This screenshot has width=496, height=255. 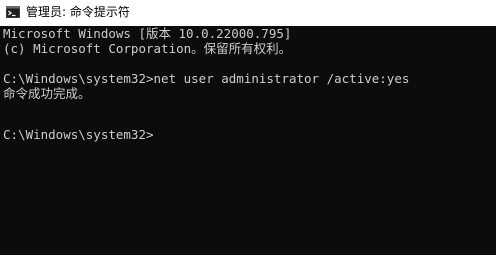 I want to click on console-prompt-line: C:\Windows\system32>, so click(x=78, y=135).